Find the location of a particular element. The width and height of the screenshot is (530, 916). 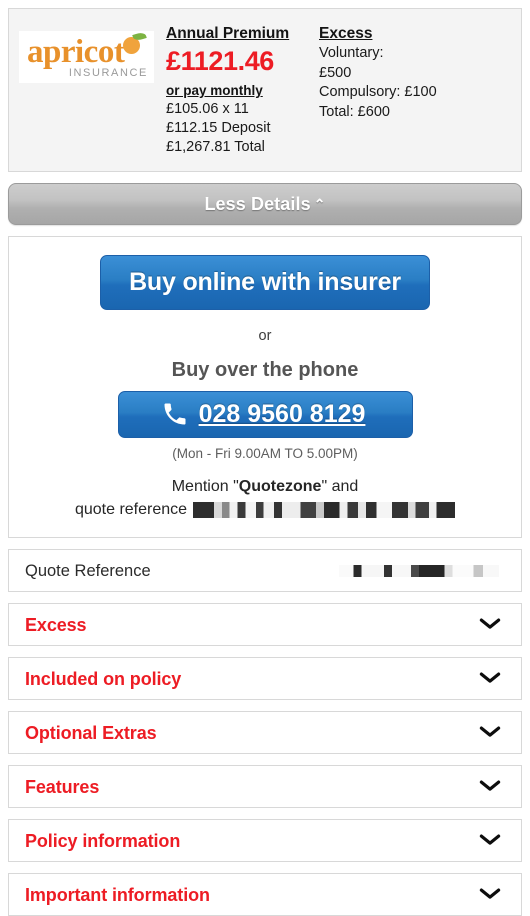

excess-voluntary-value: £500 is located at coordinates (335, 72).